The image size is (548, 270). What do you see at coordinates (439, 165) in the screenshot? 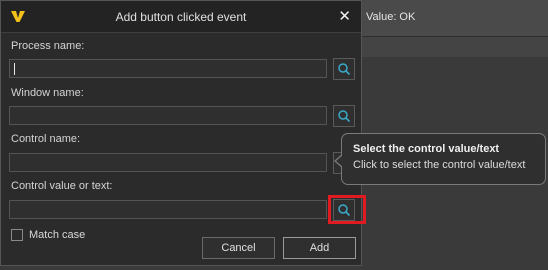
I see `tooltip-body: Click to select the control value/text` at bounding box center [439, 165].